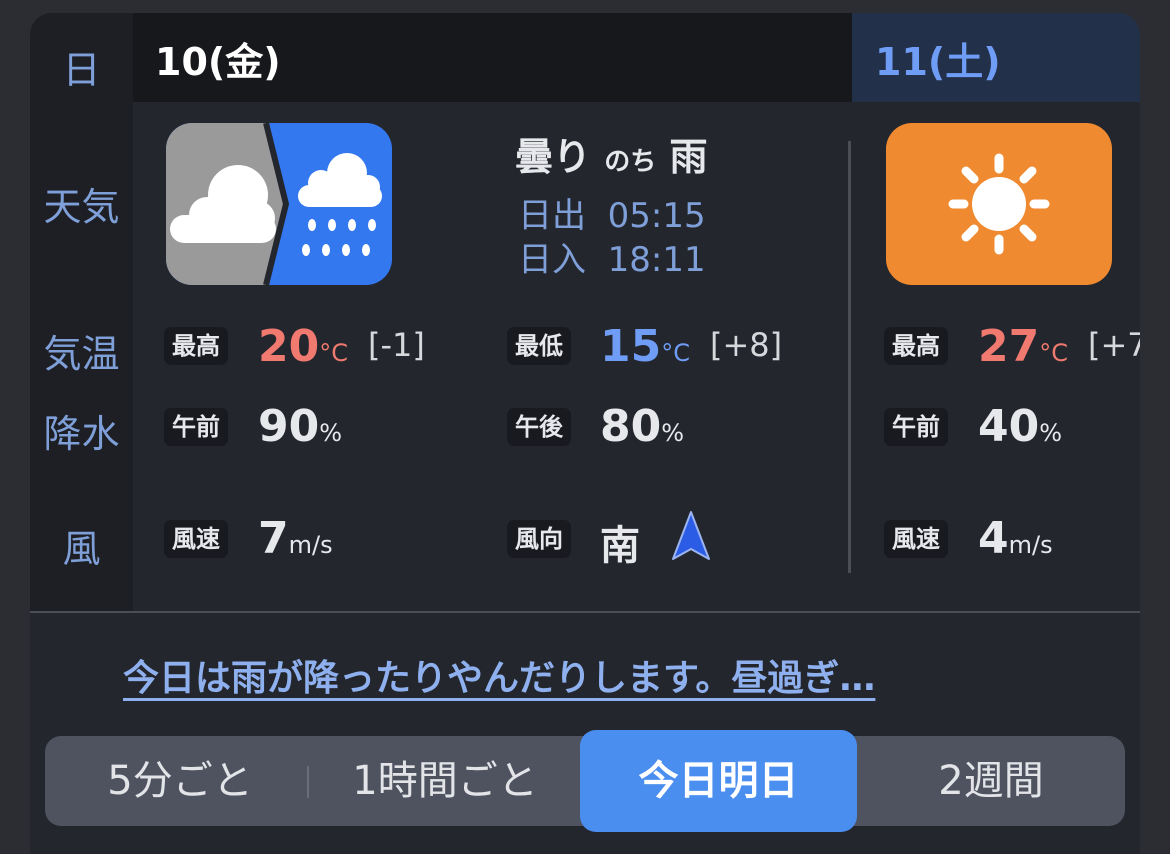 The height and width of the screenshot is (854, 1170). What do you see at coordinates (279, 204) in the screenshot?
I see `cloud-then-rain-icon` at bounding box center [279, 204].